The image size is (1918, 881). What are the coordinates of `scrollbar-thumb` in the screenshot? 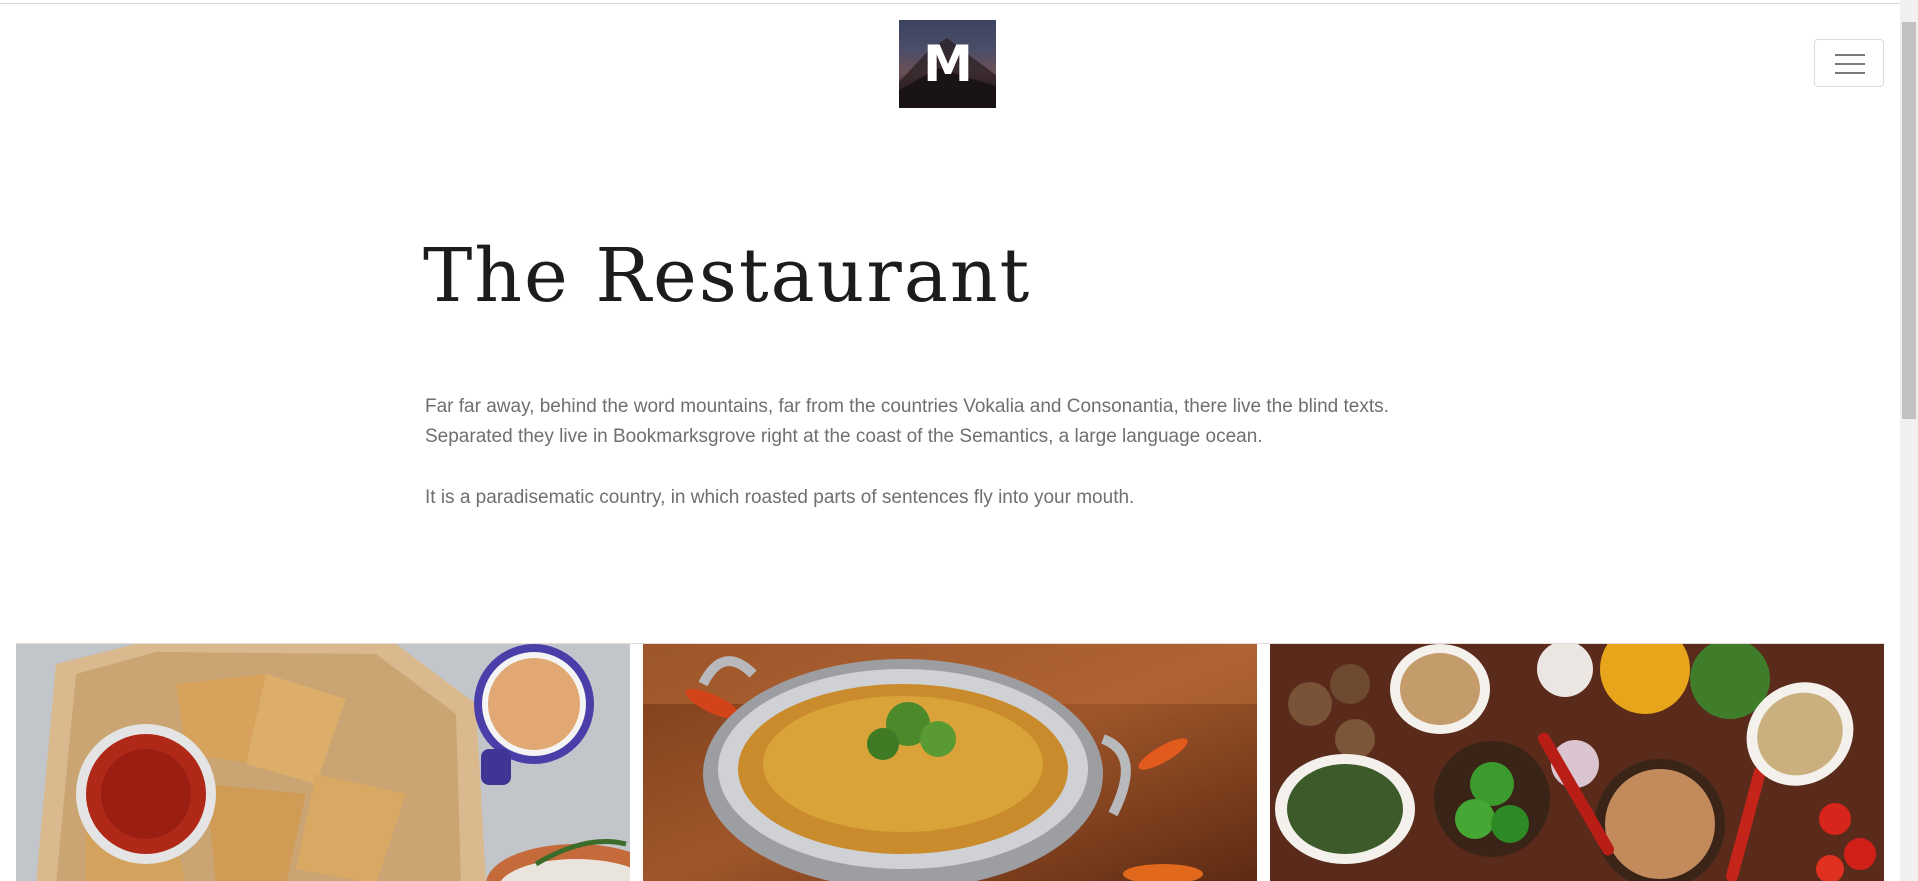 It's located at (1909, 220).